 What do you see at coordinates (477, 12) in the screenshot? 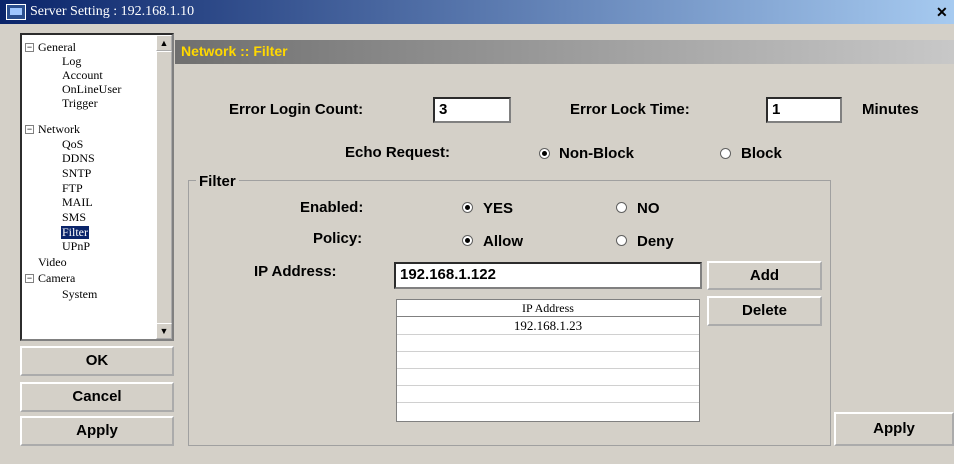
I see `title-bar: Server Setting : 192.168.1.10 ✕` at bounding box center [477, 12].